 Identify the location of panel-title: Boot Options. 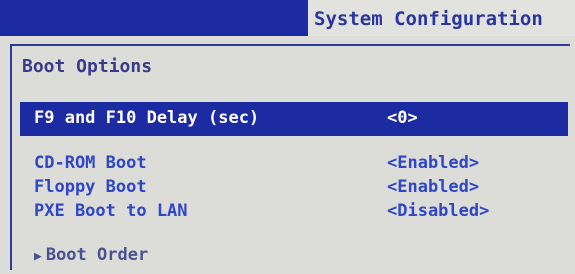
(87, 66).